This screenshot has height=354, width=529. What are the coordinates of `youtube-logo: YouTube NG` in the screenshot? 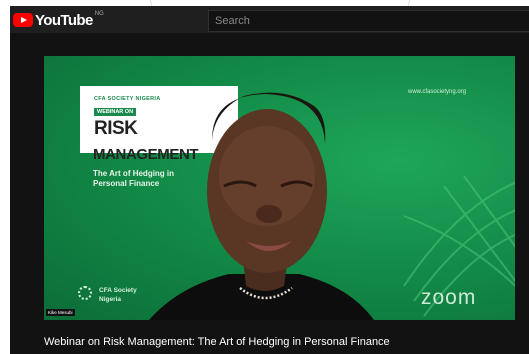 It's located at (58, 20).